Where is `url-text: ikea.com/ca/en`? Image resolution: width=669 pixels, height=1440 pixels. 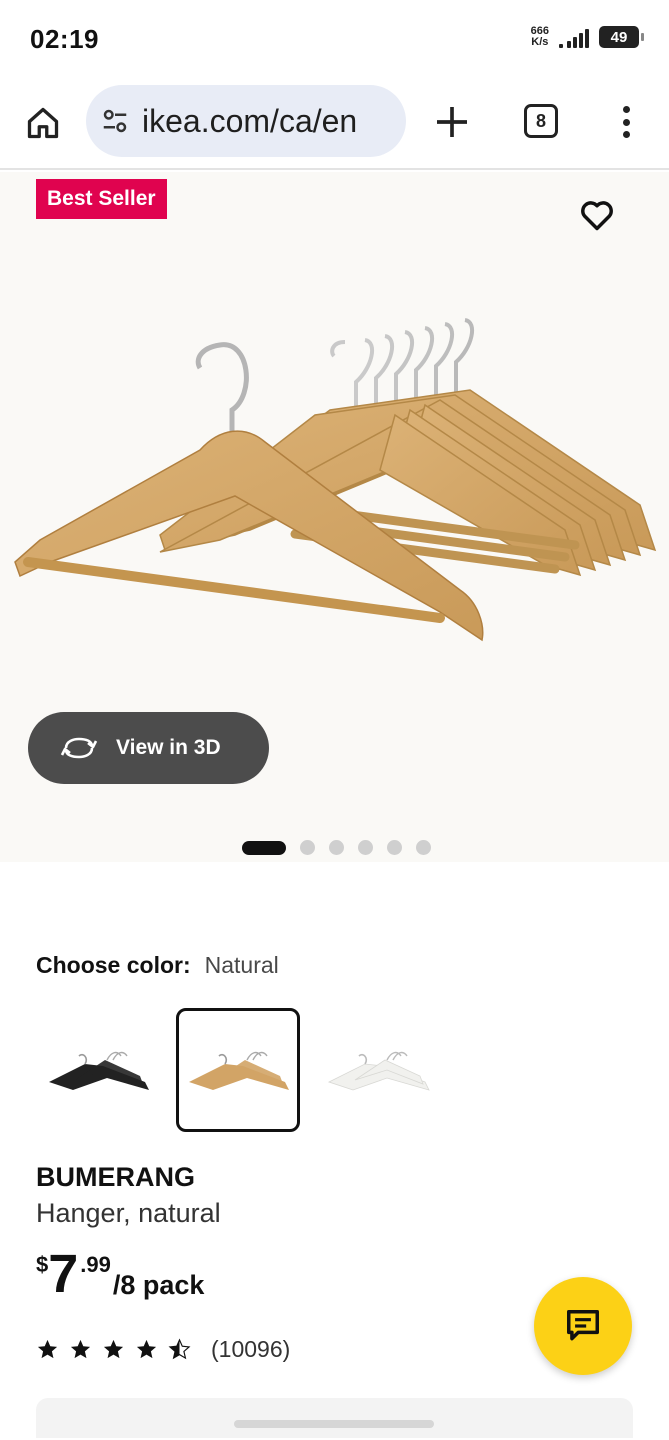
url-text: ikea.com/ca/en is located at coordinates (250, 120).